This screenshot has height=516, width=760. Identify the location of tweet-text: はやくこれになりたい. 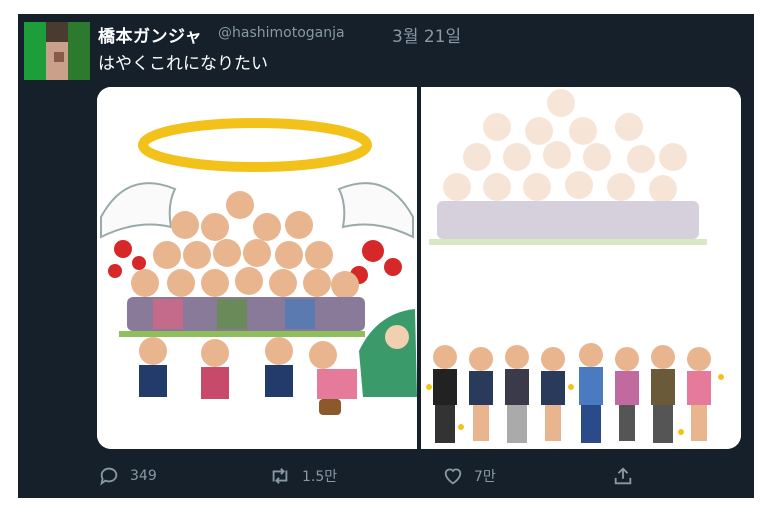
(183, 64).